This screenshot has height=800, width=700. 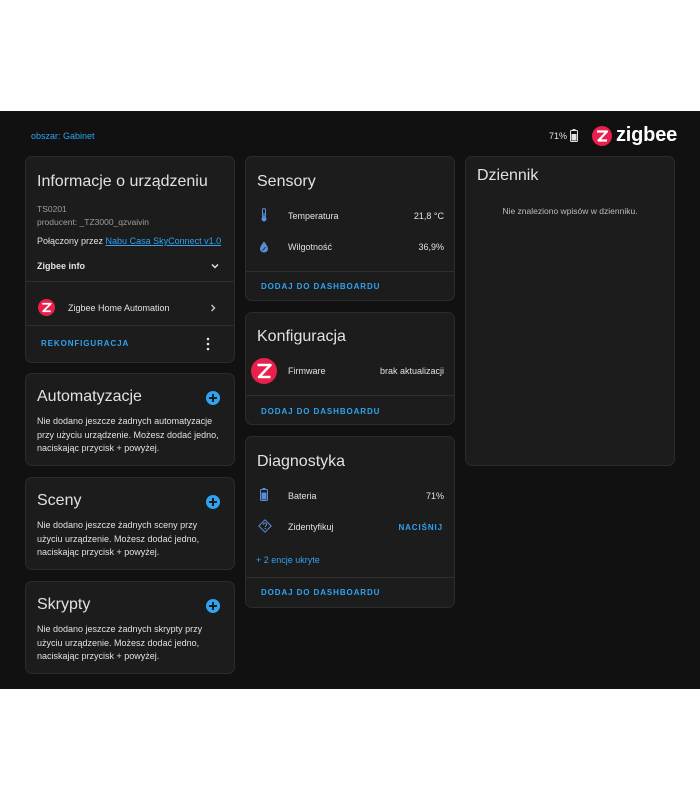 What do you see at coordinates (213, 398) in the screenshot?
I see `add-automation-button` at bounding box center [213, 398].